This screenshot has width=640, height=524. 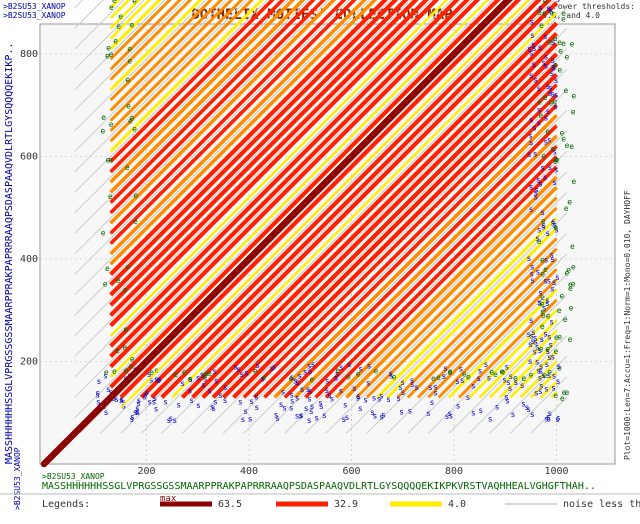 What do you see at coordinates (34, 15) in the screenshot?
I see `seq-id-top-2: >B2SU53_XANOP` at bounding box center [34, 15].